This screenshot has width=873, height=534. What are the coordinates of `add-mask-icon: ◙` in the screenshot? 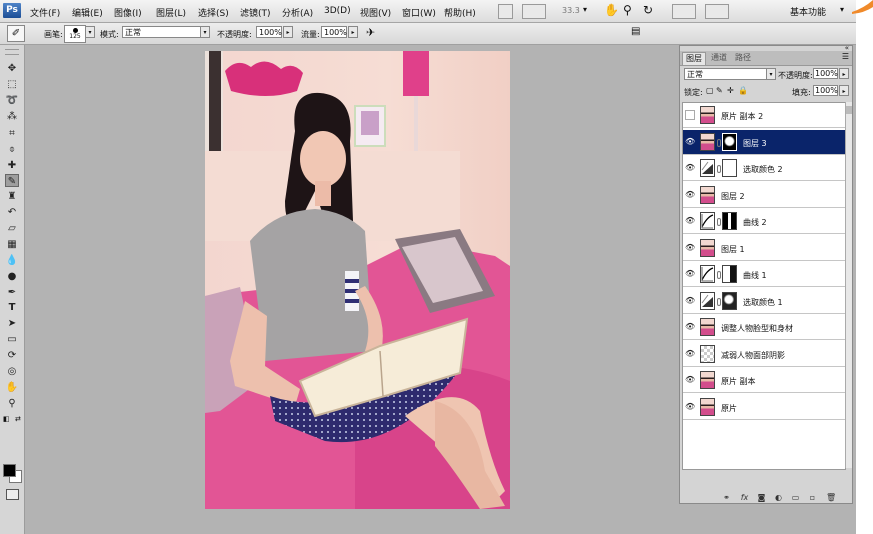 It's located at (761, 497).